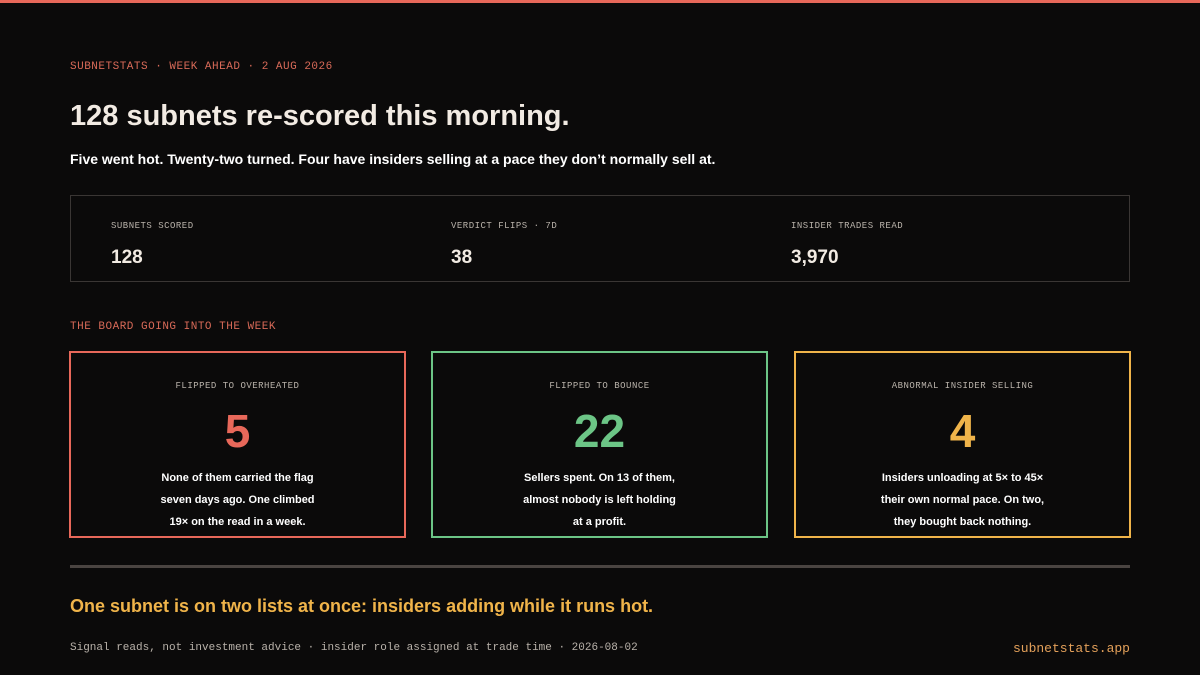 Image resolution: width=1200 pixels, height=675 pixels. Describe the element at coordinates (201, 67) in the screenshot. I see `kicker: SUBNETSTATS · WEEK AHEAD · 2 AUG 2026` at that location.